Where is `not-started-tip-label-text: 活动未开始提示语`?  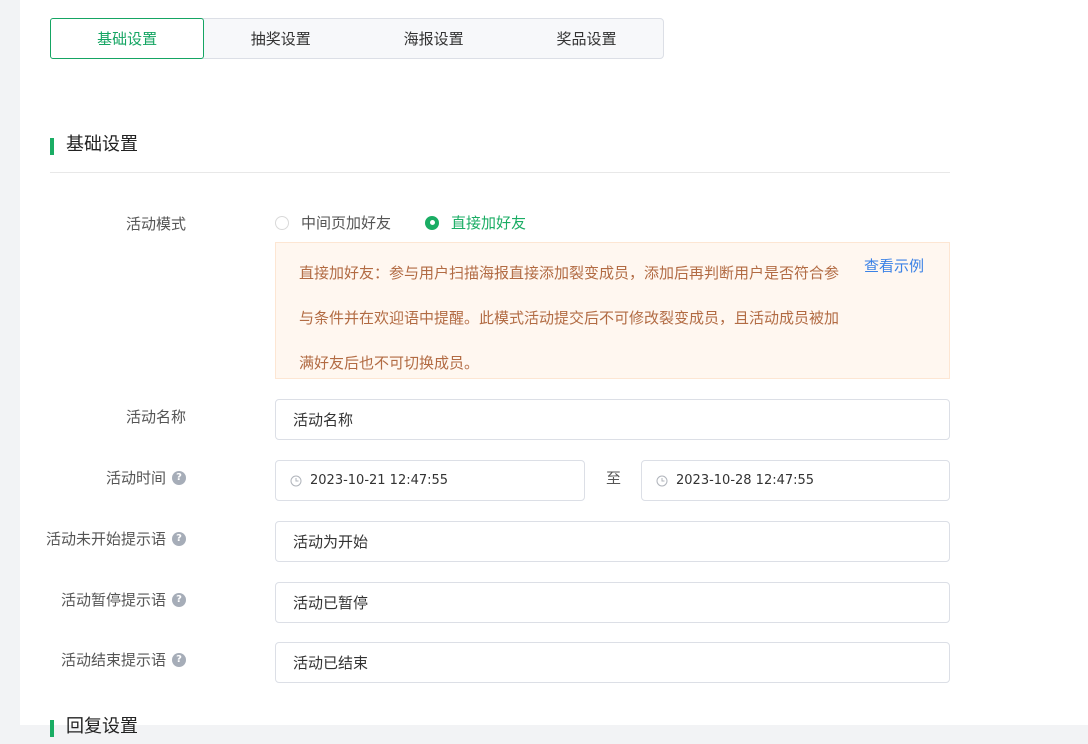 not-started-tip-label-text: 活动未开始提示语 is located at coordinates (105, 539).